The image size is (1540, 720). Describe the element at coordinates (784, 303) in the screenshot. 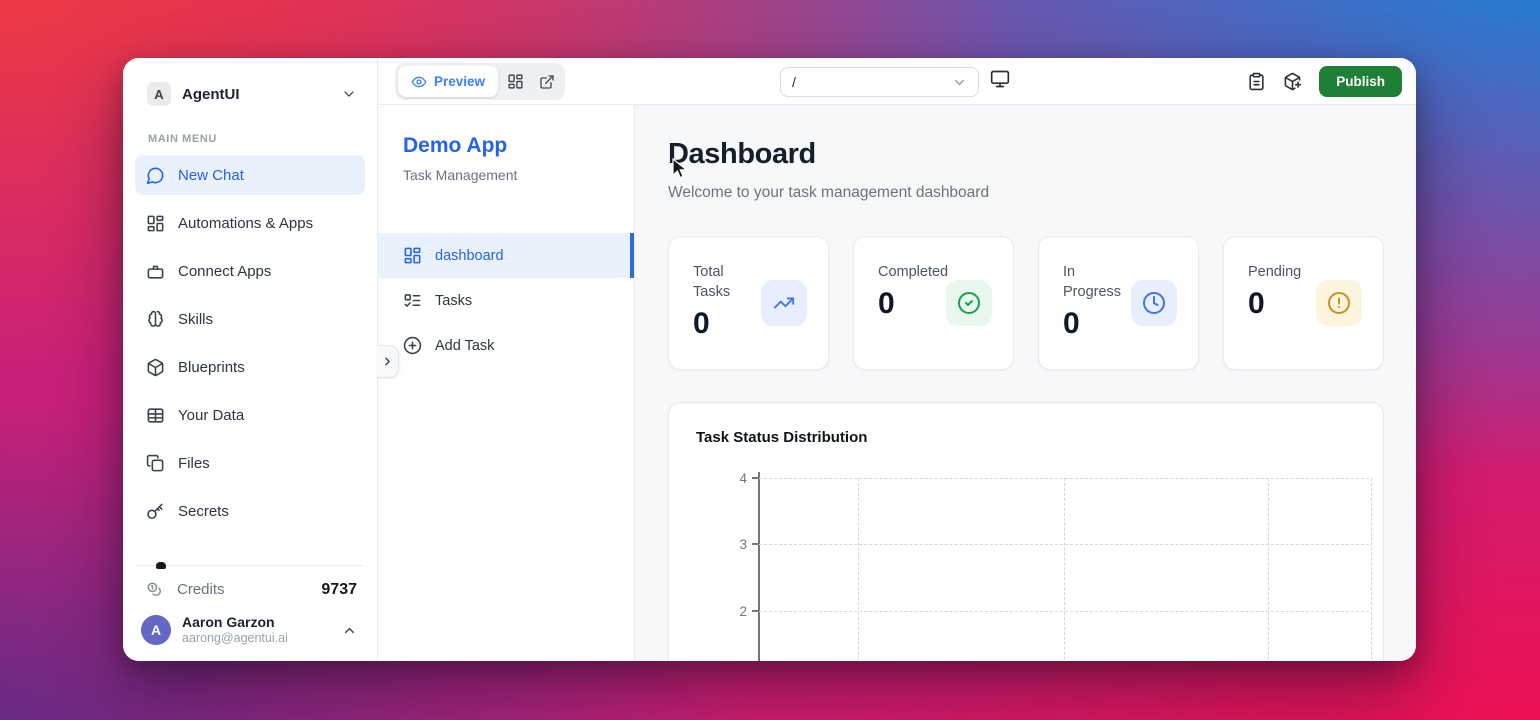

I see `trending-up-icon` at that location.